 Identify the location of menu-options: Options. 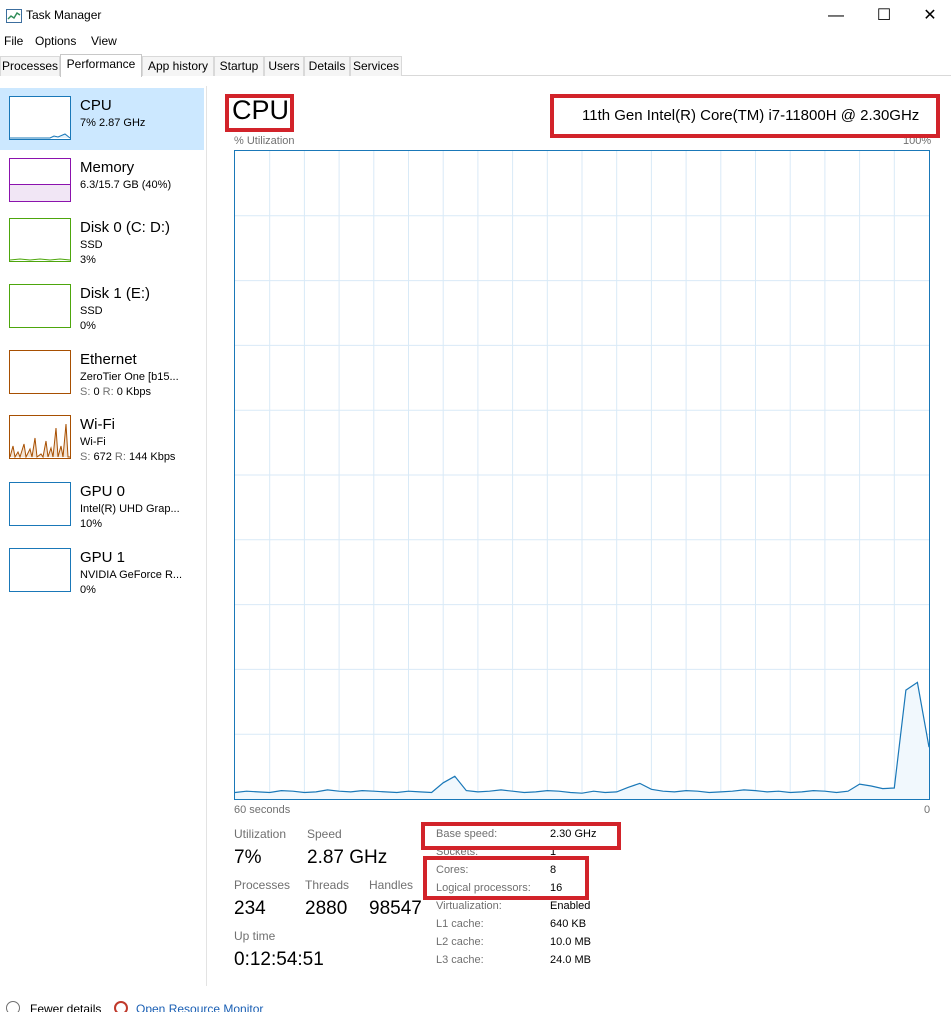
(55, 41).